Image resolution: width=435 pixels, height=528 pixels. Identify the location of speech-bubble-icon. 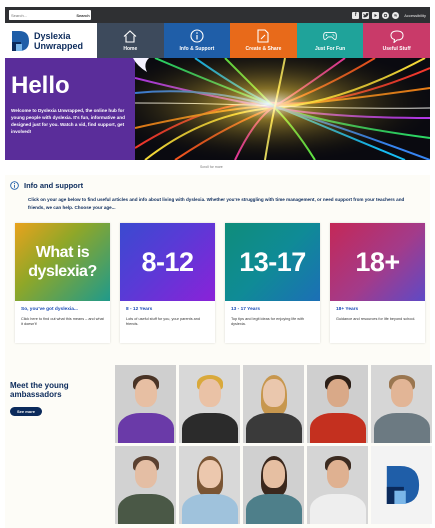
(397, 36).